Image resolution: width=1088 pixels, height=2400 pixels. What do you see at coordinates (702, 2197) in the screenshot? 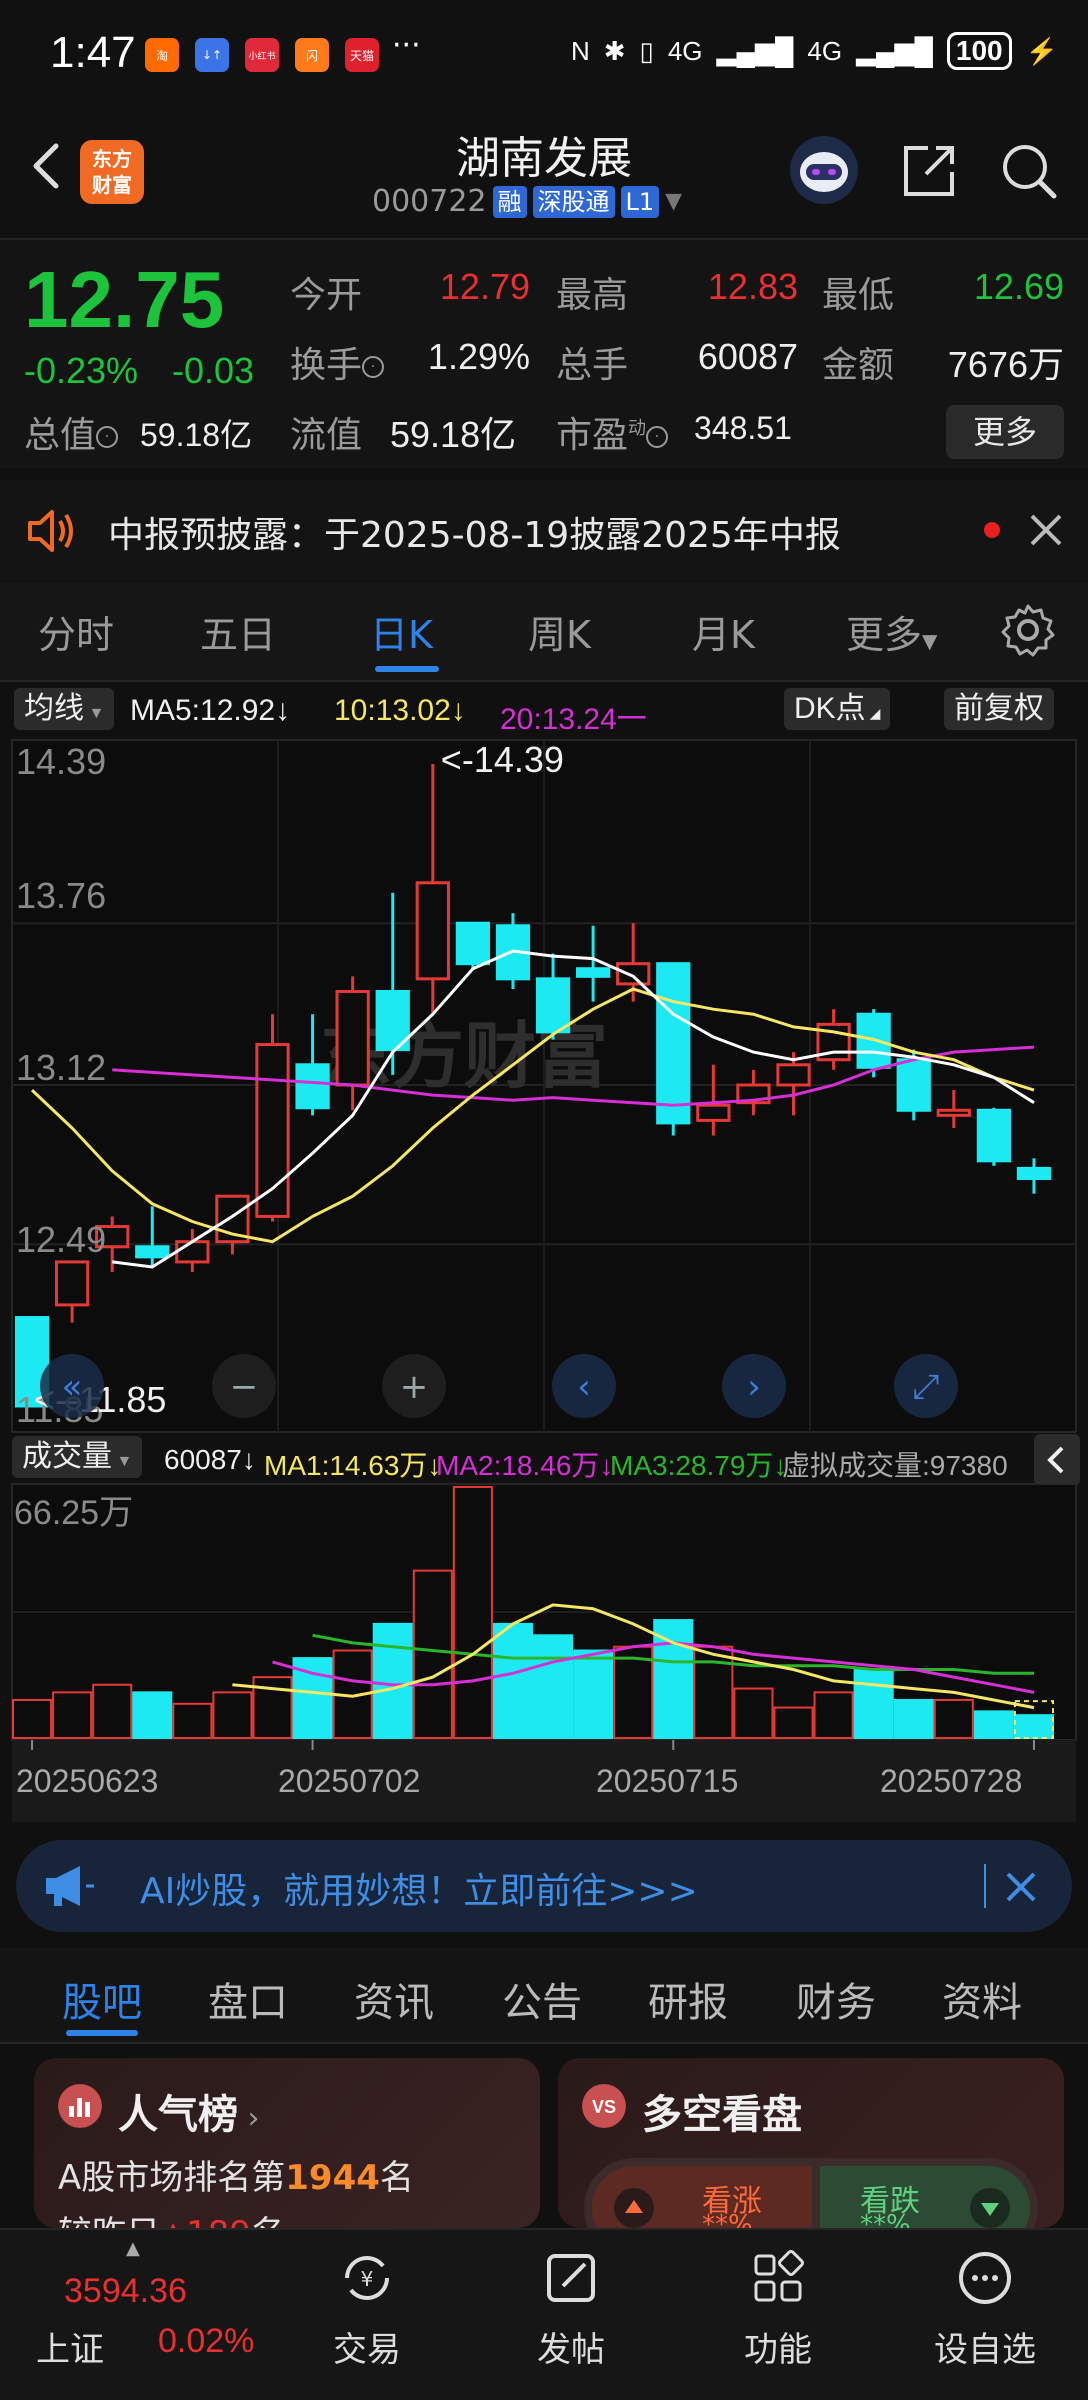
I see `vote-up-button: 看涨 **%` at bounding box center [702, 2197].